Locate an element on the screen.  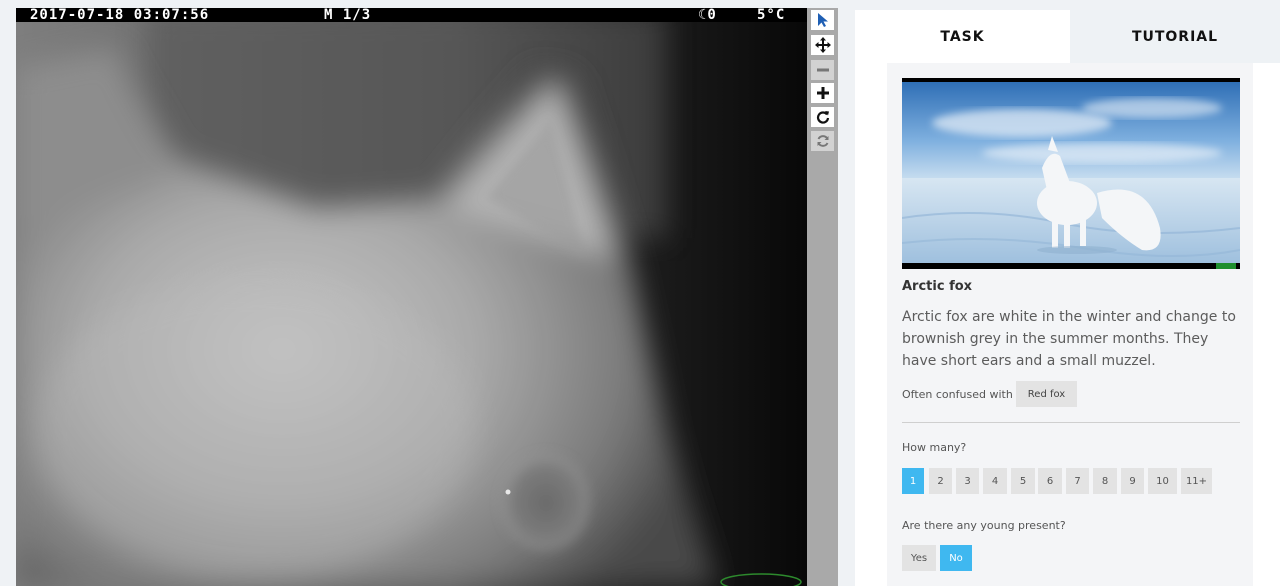
rotate-icon is located at coordinates (822, 117).